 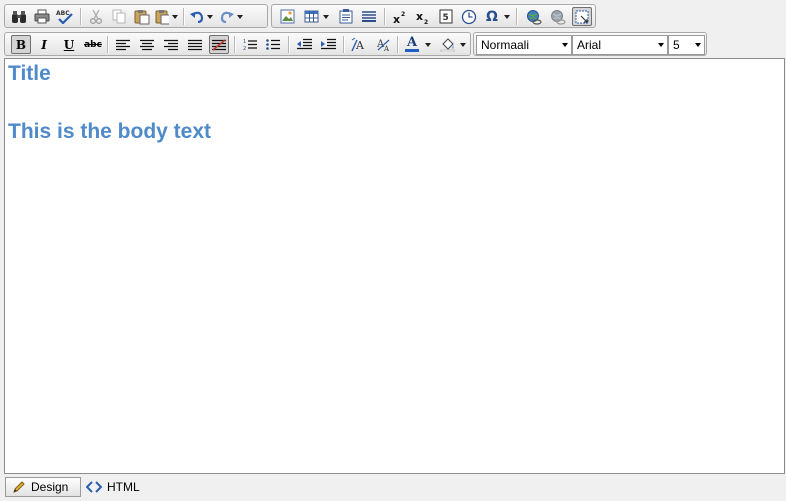 What do you see at coordinates (304, 44) in the screenshot?
I see `outdent-button` at bounding box center [304, 44].